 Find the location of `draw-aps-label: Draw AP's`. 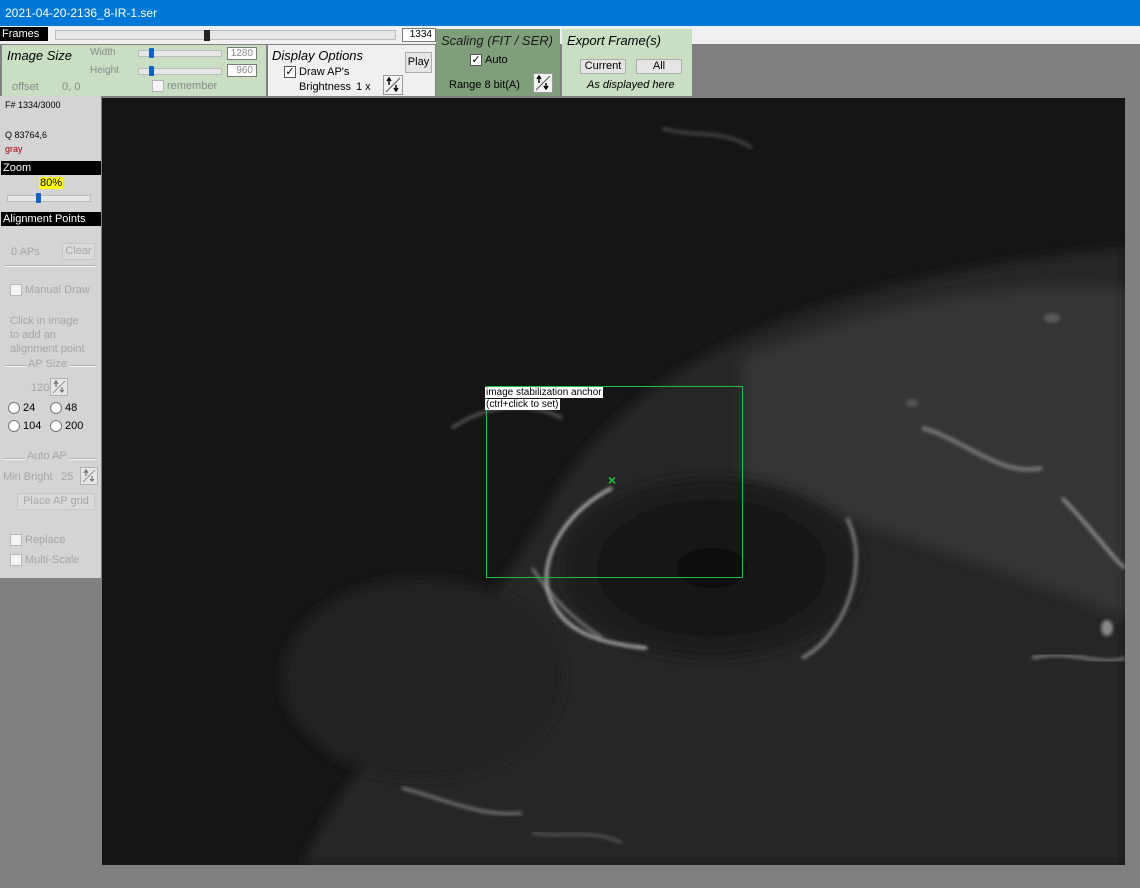

draw-aps-label: Draw AP's is located at coordinates (324, 72).